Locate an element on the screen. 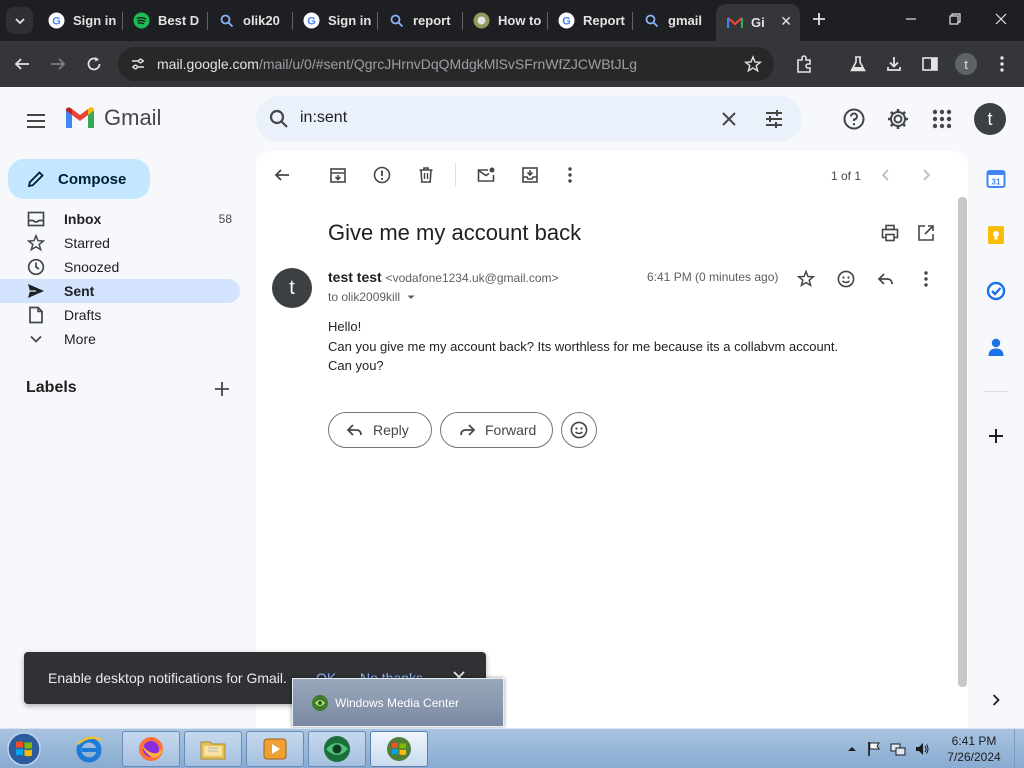 The height and width of the screenshot is (768, 1024). close-tab-icon: ✕ is located at coordinates (786, 21).